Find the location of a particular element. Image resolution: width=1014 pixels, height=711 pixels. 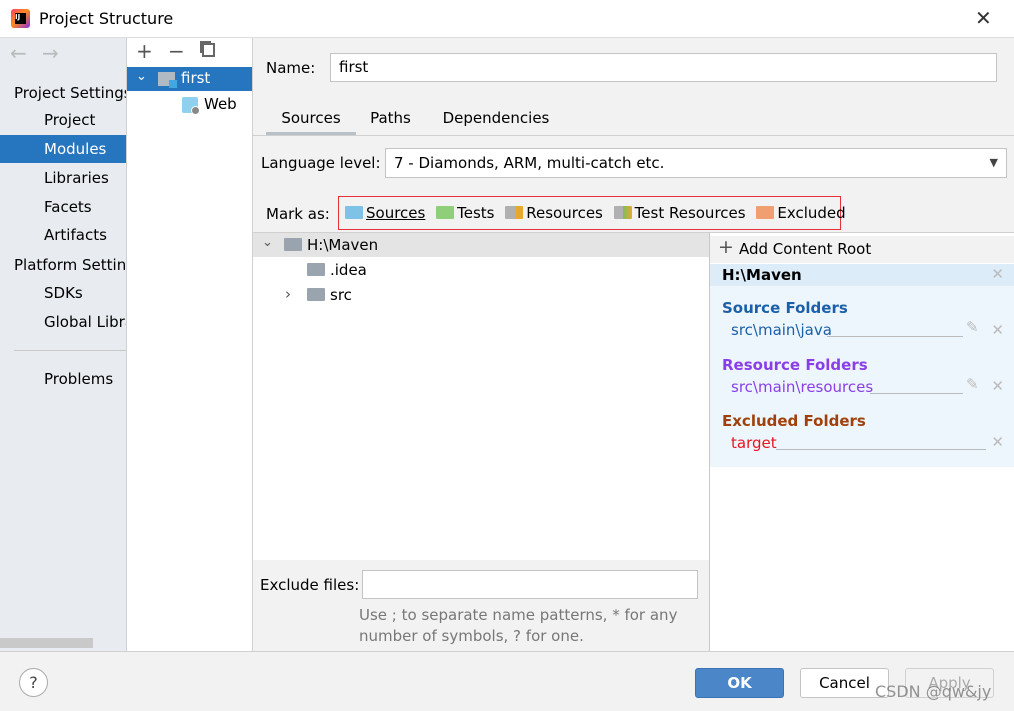

exclude-files-input is located at coordinates (530, 584).